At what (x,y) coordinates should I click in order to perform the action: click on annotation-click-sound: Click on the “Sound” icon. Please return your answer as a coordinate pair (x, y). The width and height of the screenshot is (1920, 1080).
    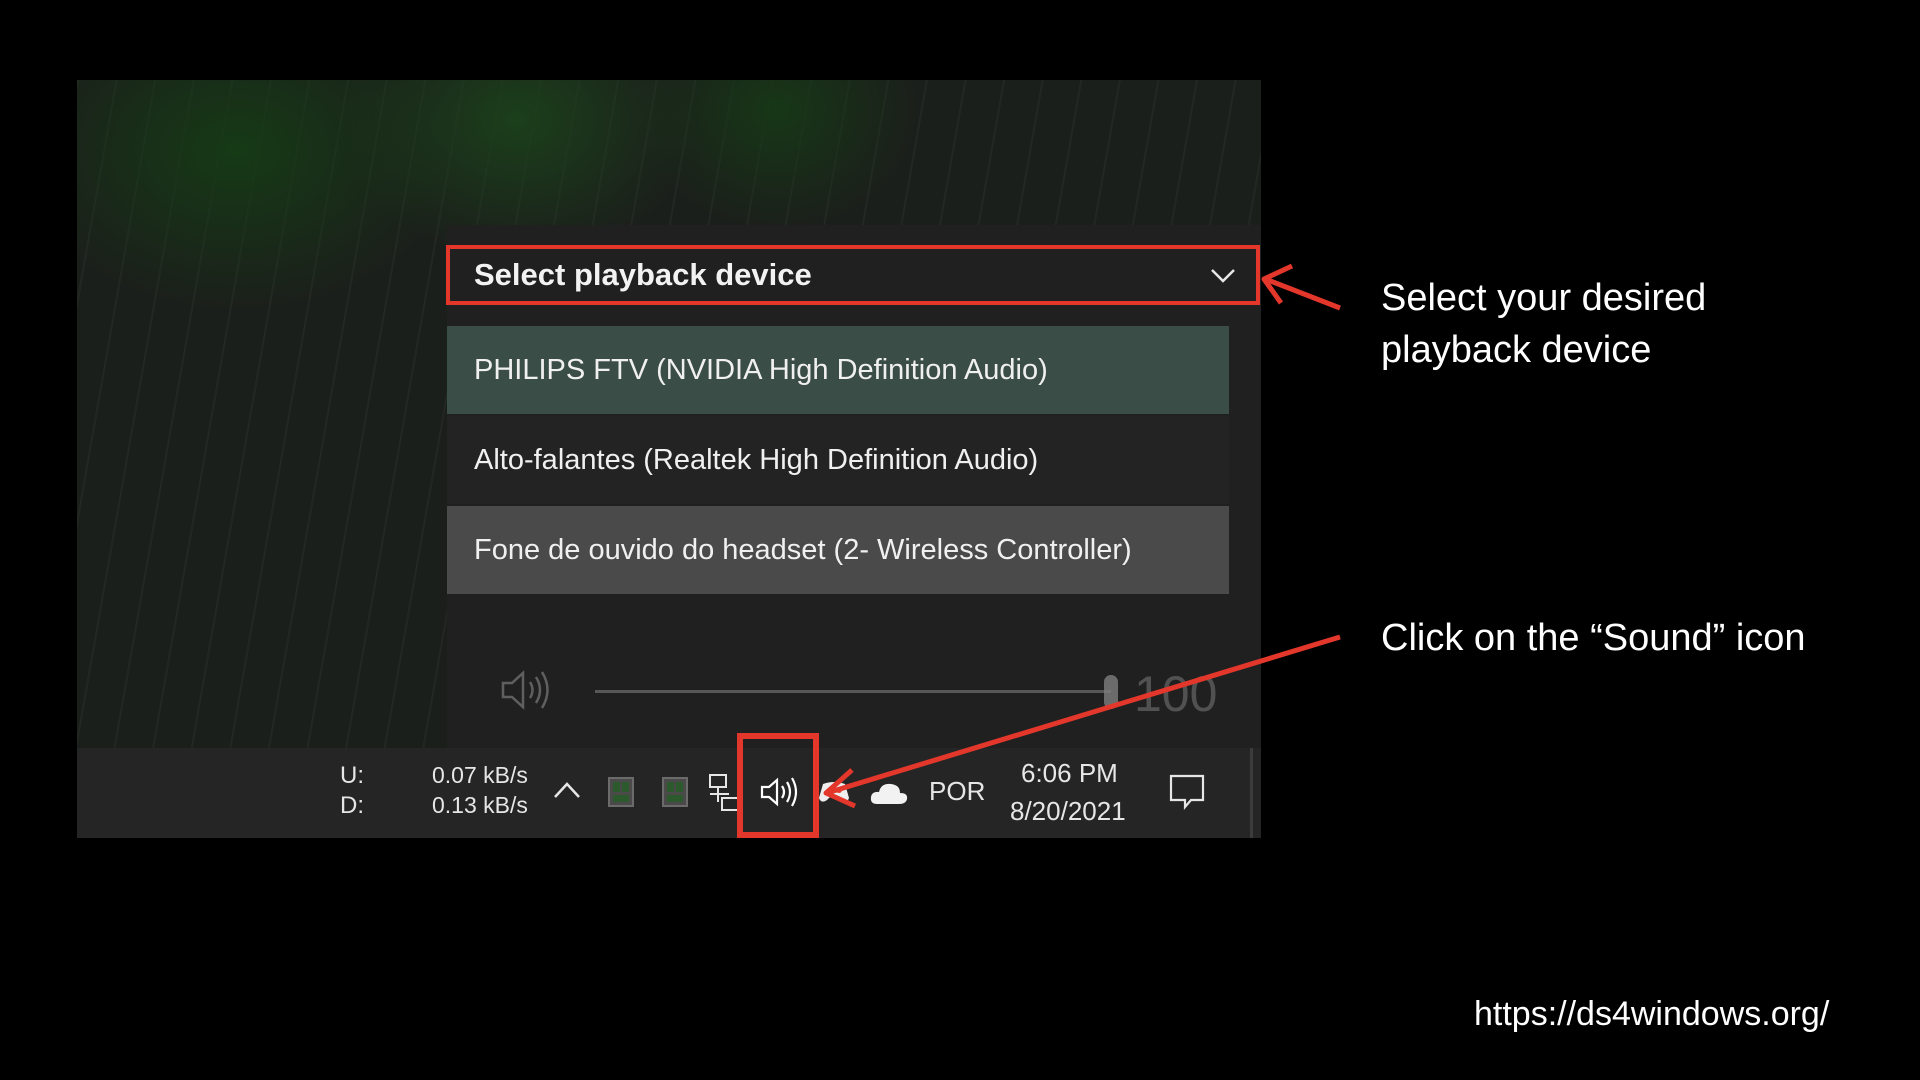
    Looking at the image, I should click on (1593, 638).